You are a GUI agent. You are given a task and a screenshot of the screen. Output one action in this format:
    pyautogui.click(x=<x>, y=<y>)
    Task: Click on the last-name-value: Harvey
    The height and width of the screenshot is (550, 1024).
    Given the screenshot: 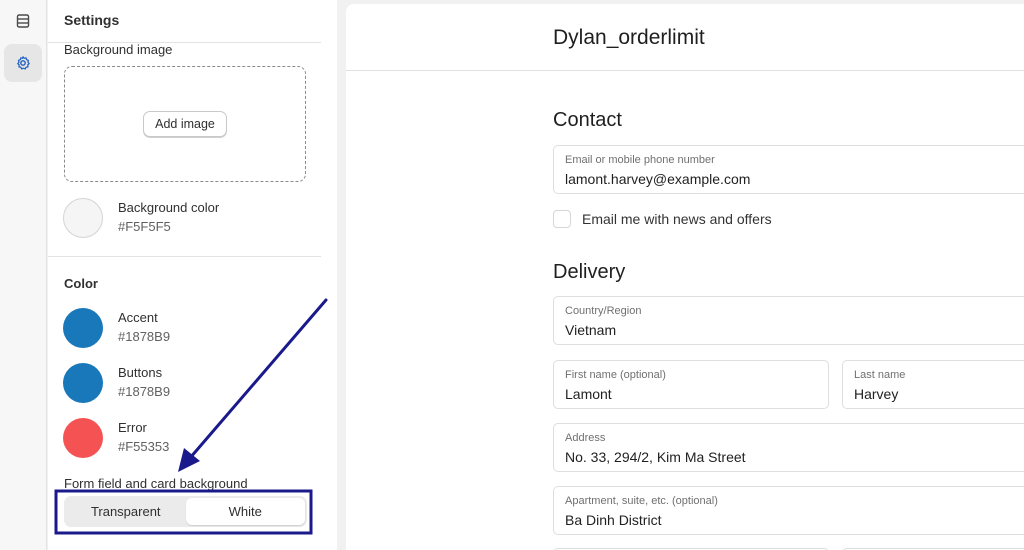 What is the action you would take?
    pyautogui.click(x=876, y=394)
    